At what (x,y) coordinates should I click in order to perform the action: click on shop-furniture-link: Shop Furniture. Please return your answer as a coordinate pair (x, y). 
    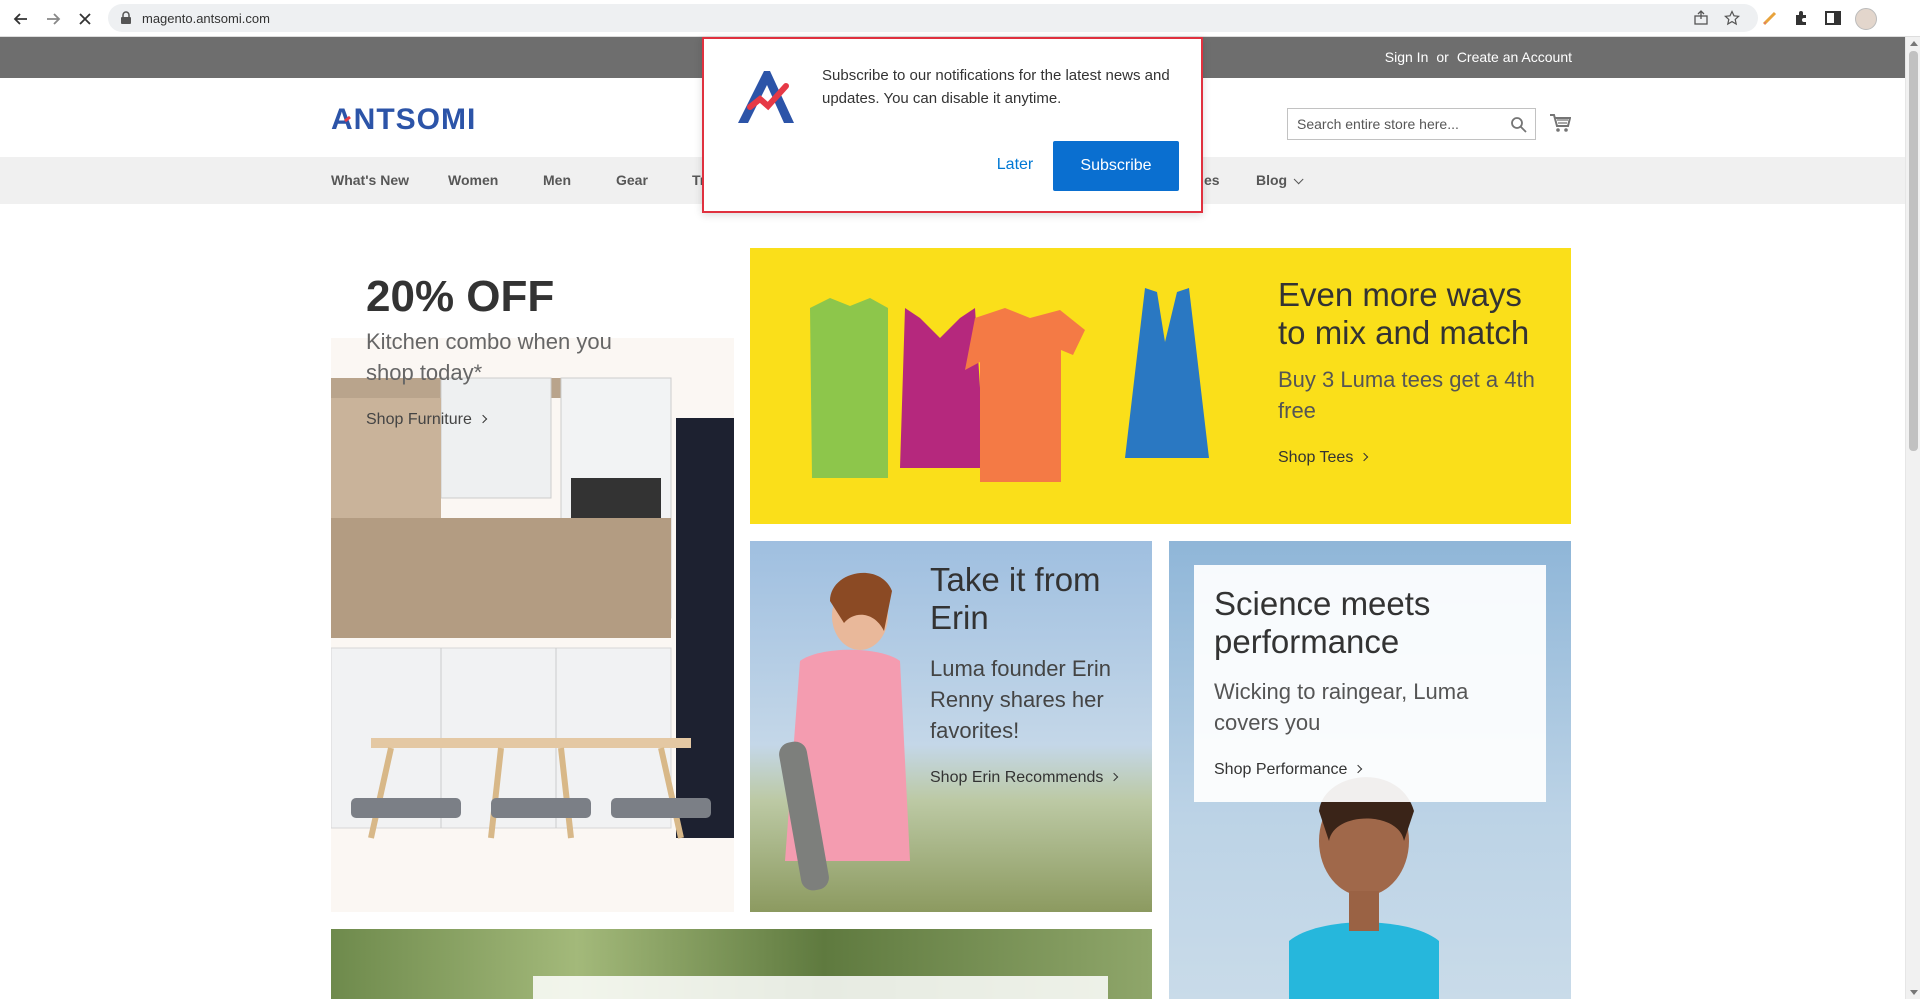
    Looking at the image, I should click on (427, 420).